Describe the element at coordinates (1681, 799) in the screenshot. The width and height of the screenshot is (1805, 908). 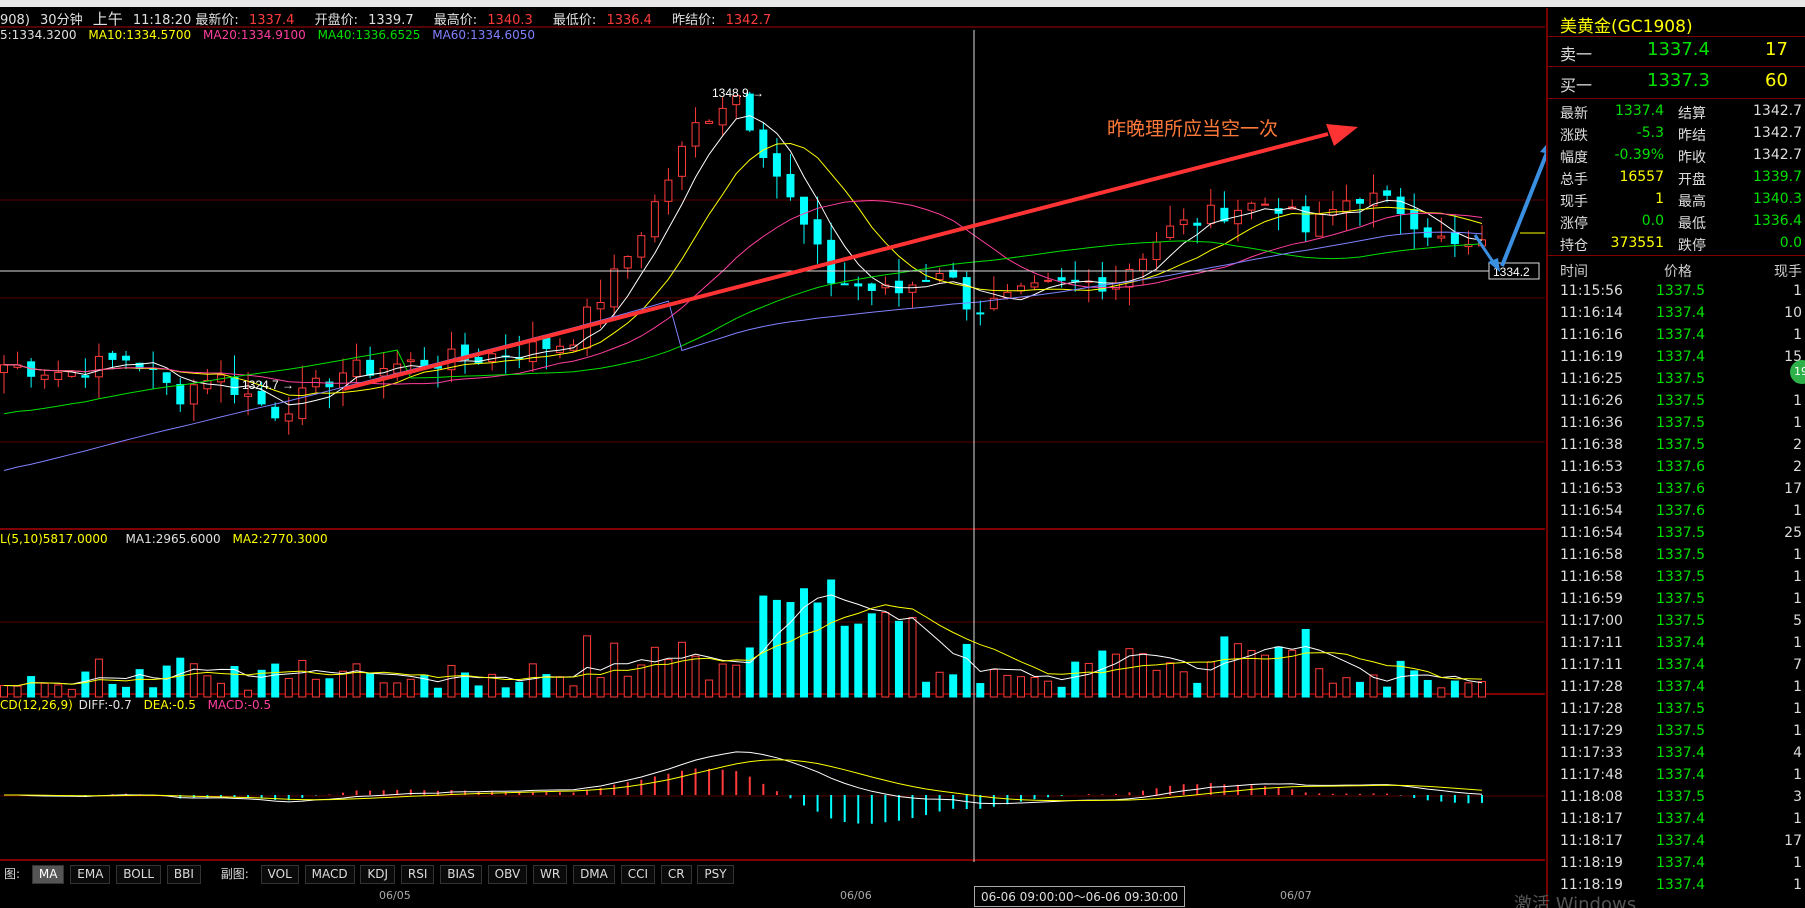
I see `tick-row: 11:18:08 1337.5 3` at that location.